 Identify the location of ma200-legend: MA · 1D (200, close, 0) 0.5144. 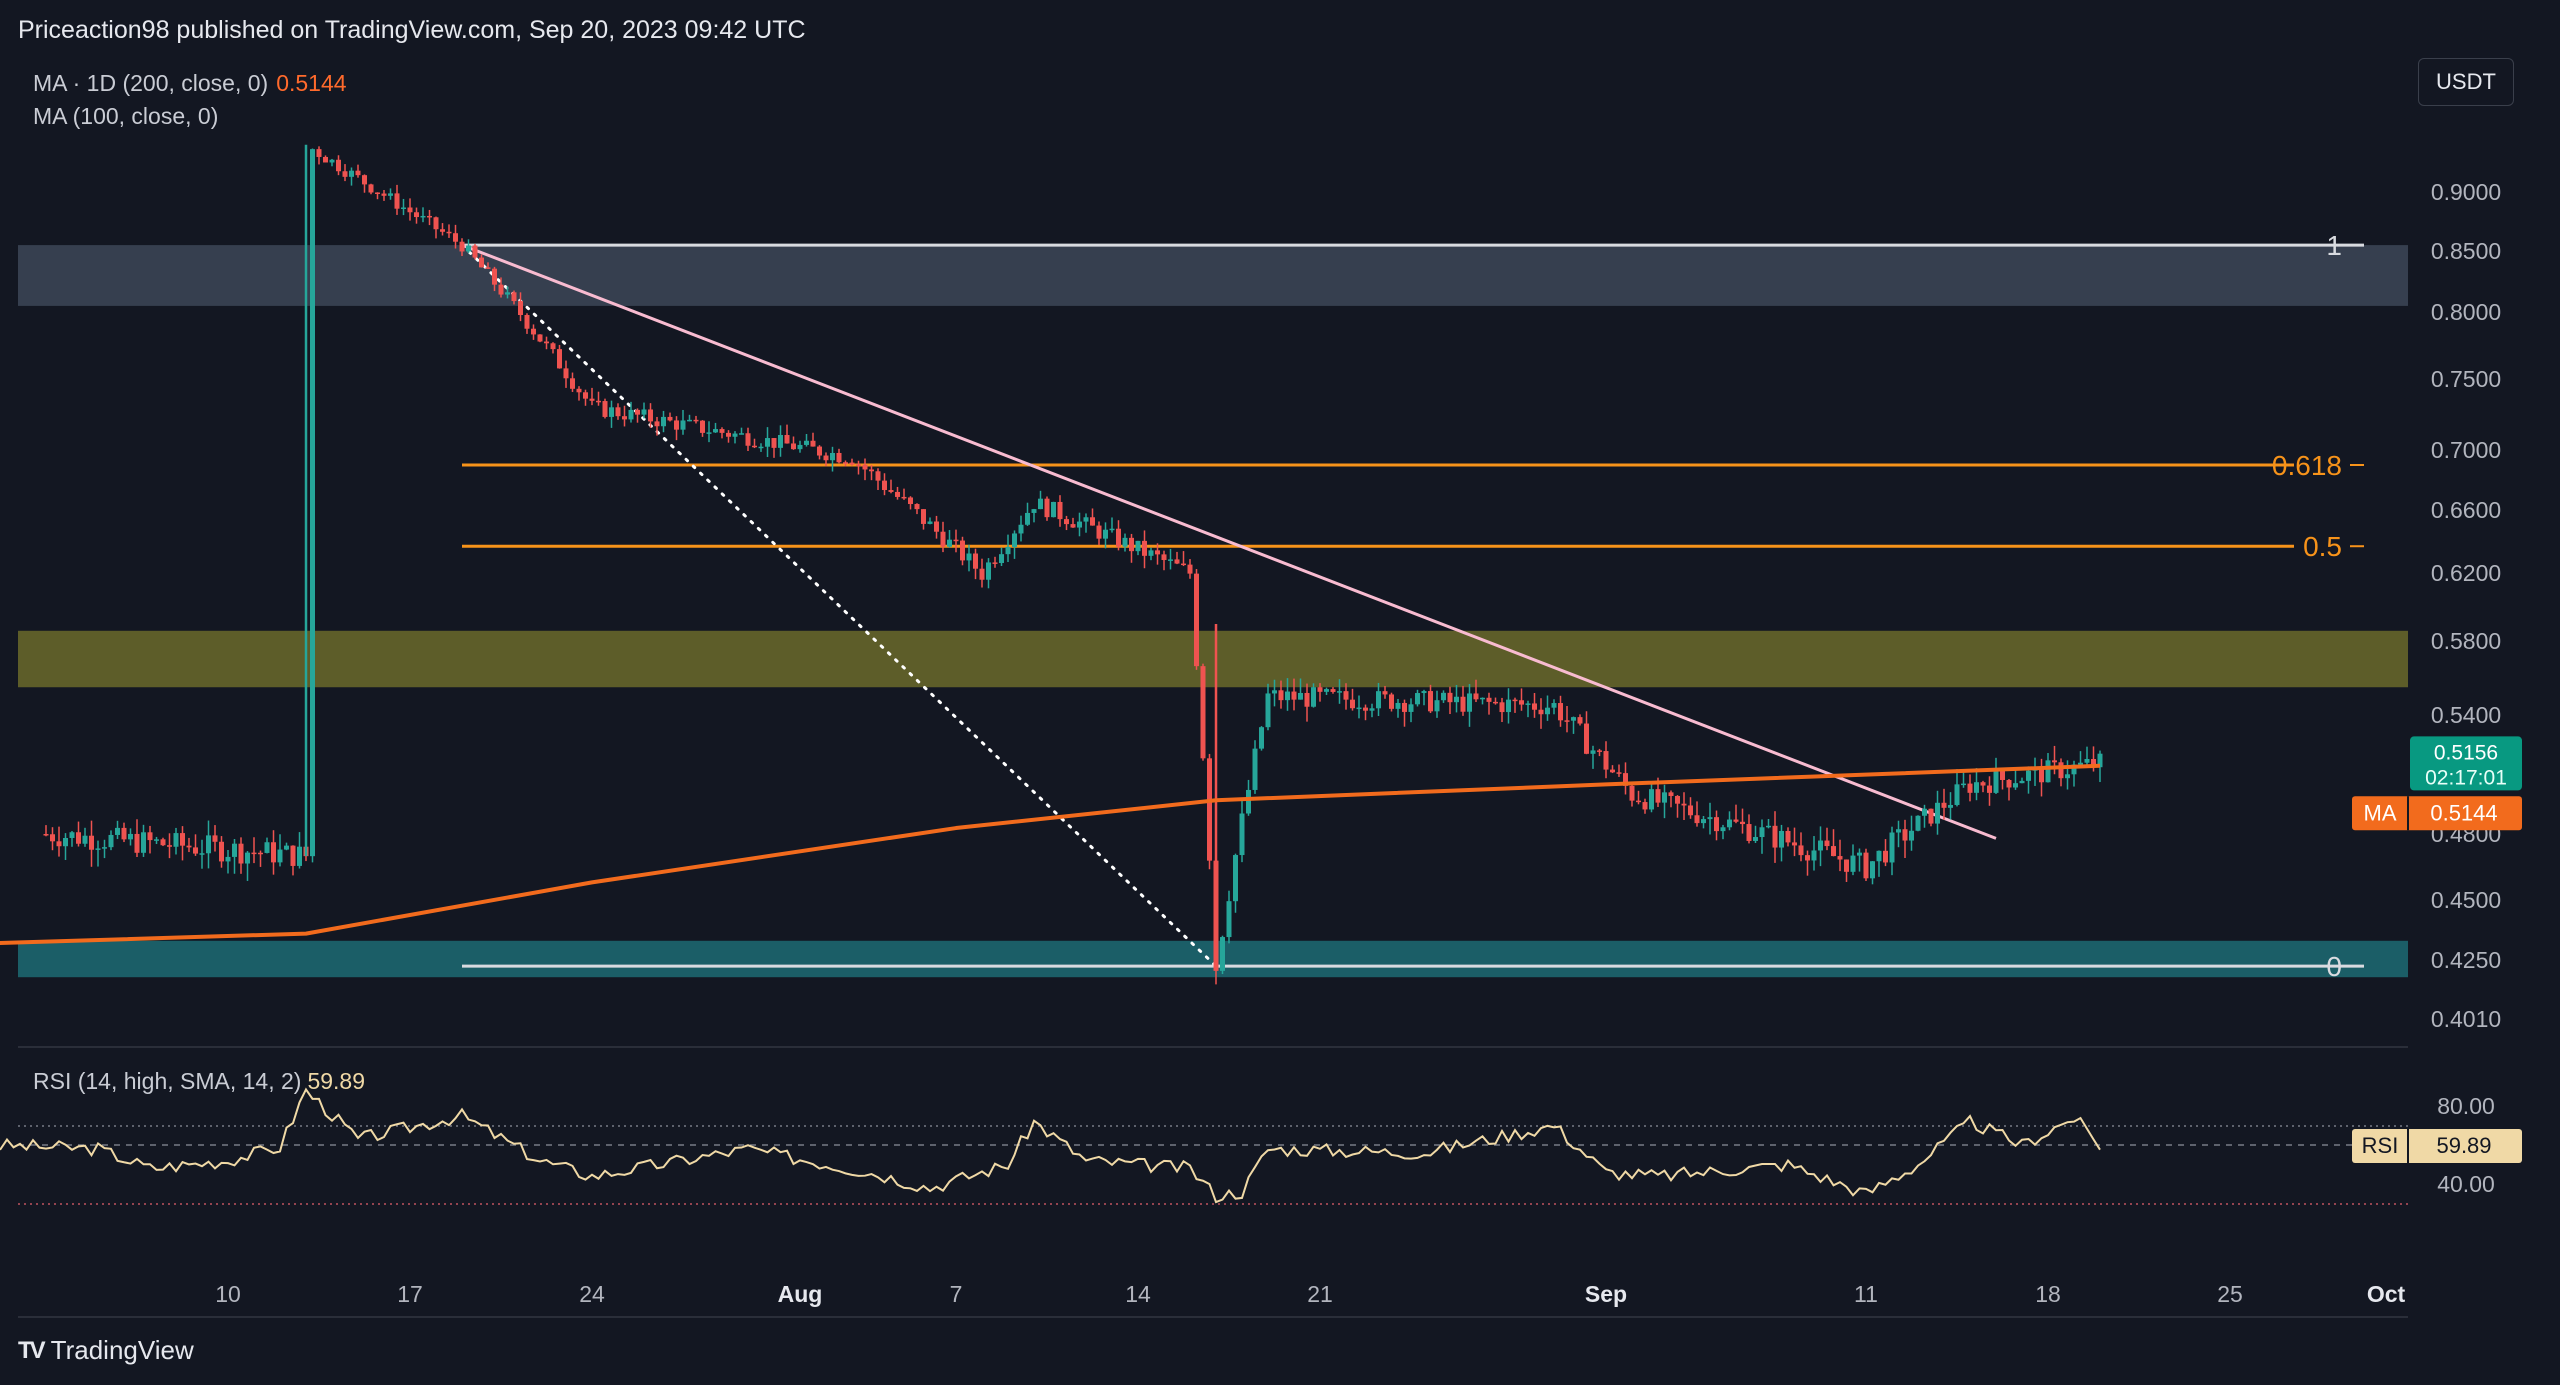
(190, 83).